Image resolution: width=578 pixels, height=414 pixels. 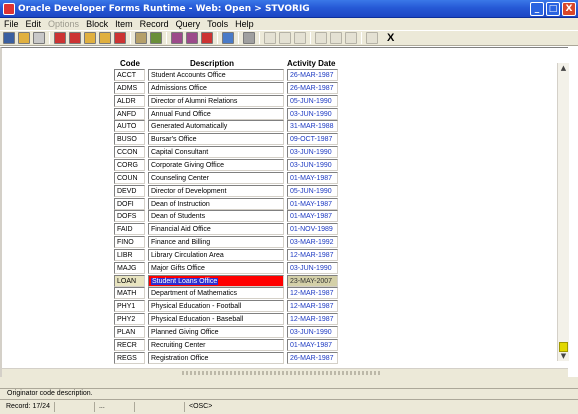 What do you see at coordinates (156, 38) in the screenshot?
I see `execute-query-icon` at bounding box center [156, 38].